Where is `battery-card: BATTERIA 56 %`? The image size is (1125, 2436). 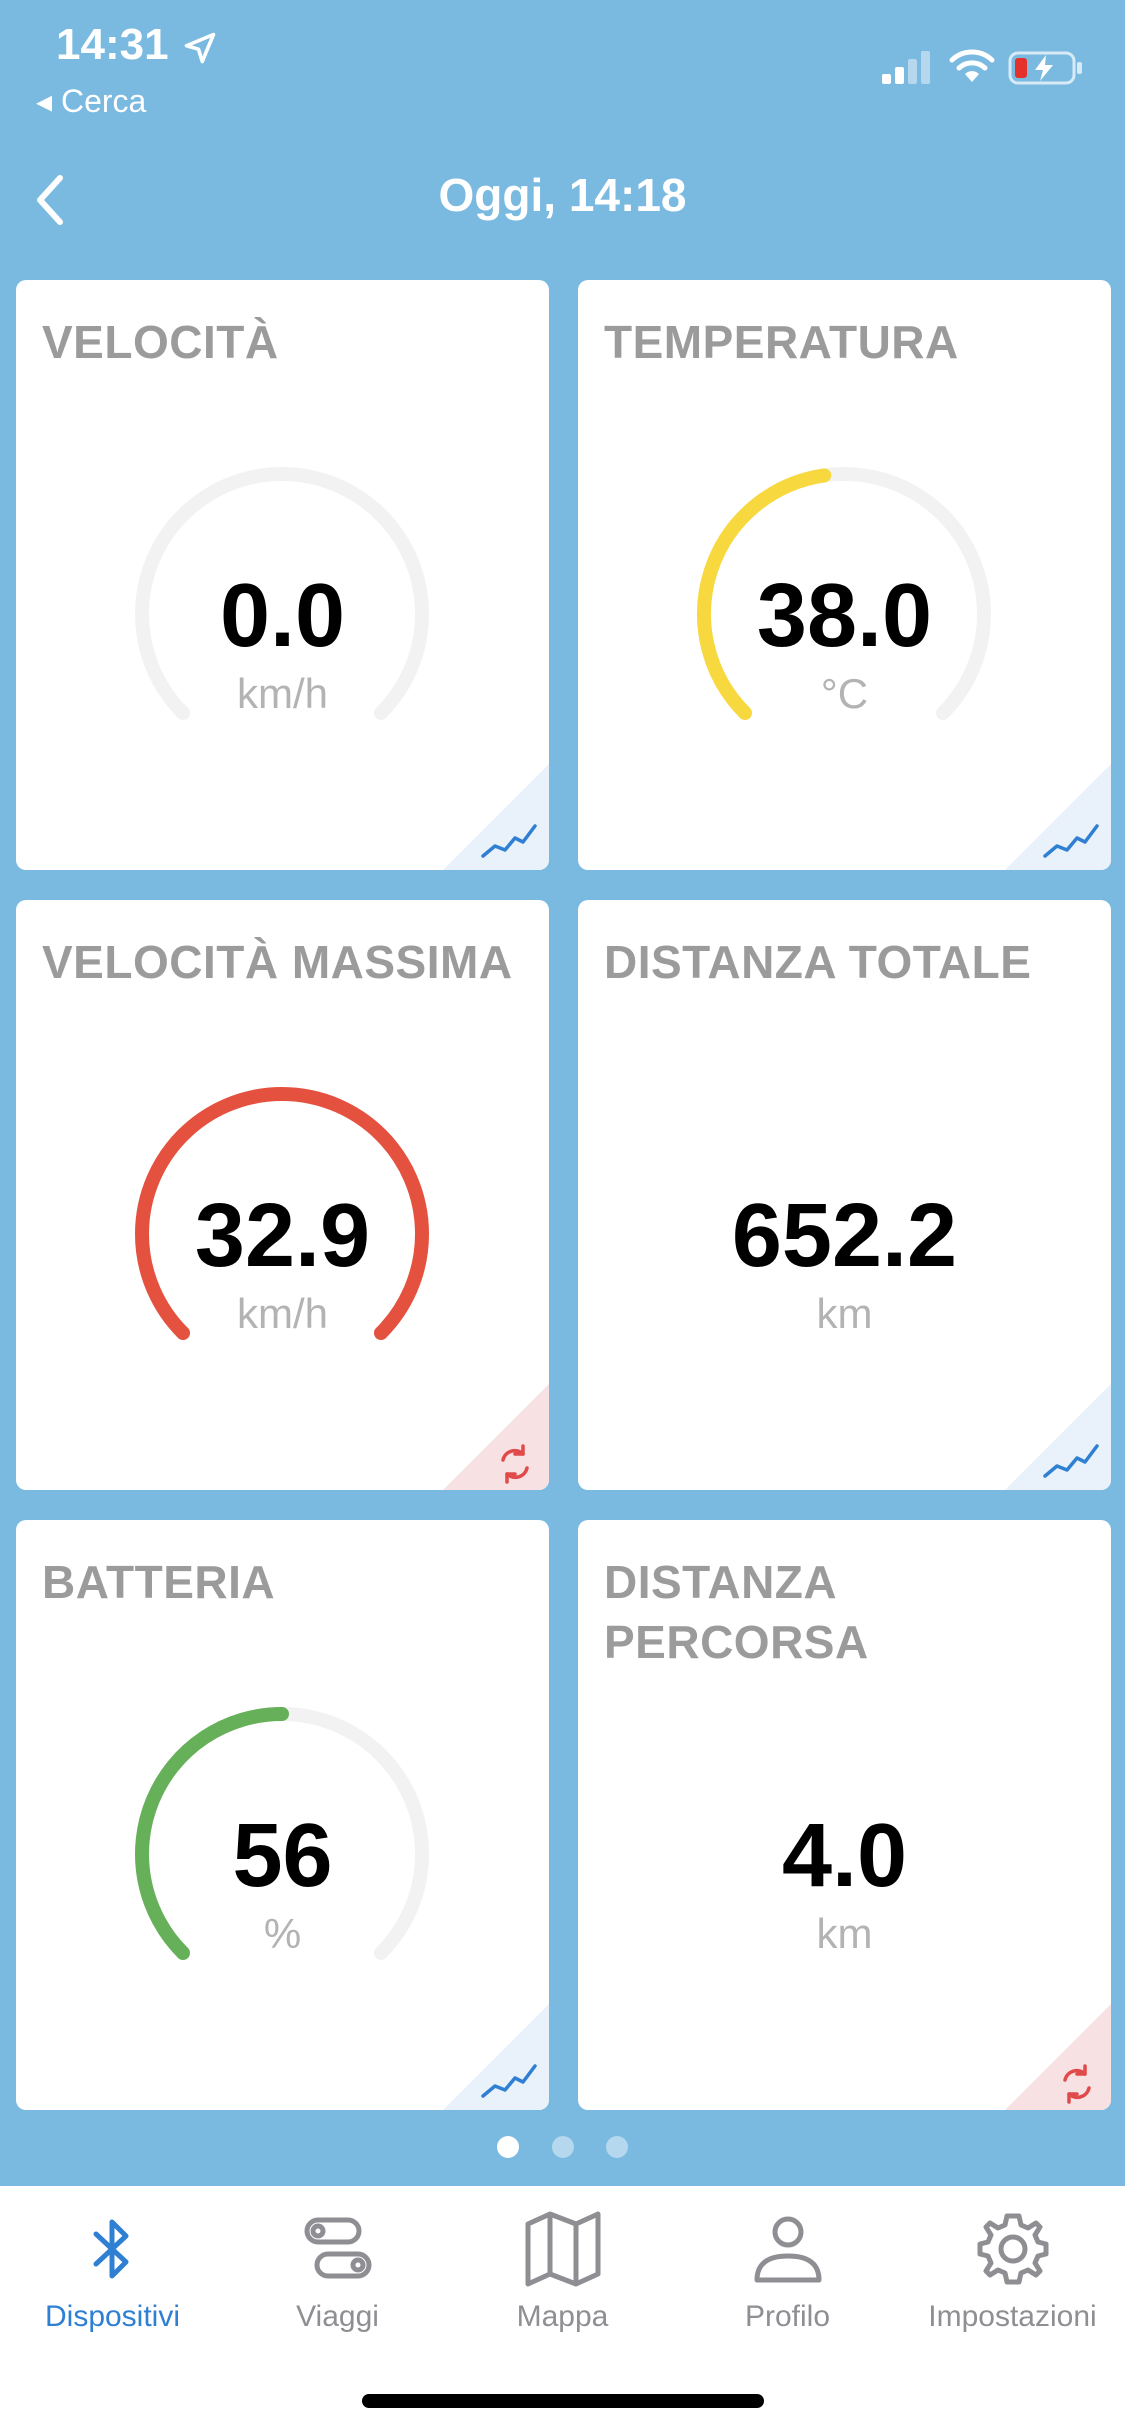 battery-card: BATTERIA 56 % is located at coordinates (282, 1815).